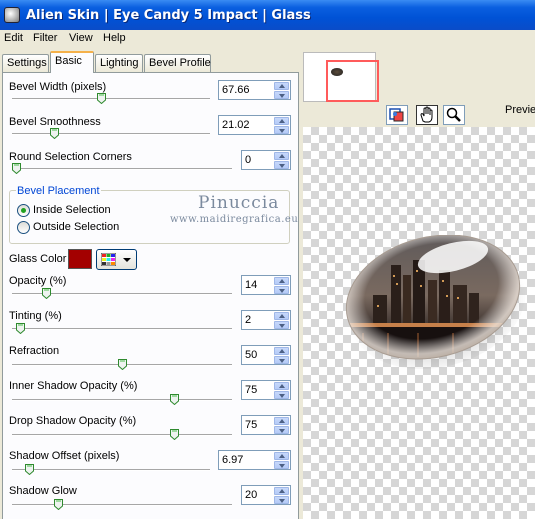  What do you see at coordinates (122, 505) in the screenshot?
I see `shadow-glow-track` at bounding box center [122, 505].